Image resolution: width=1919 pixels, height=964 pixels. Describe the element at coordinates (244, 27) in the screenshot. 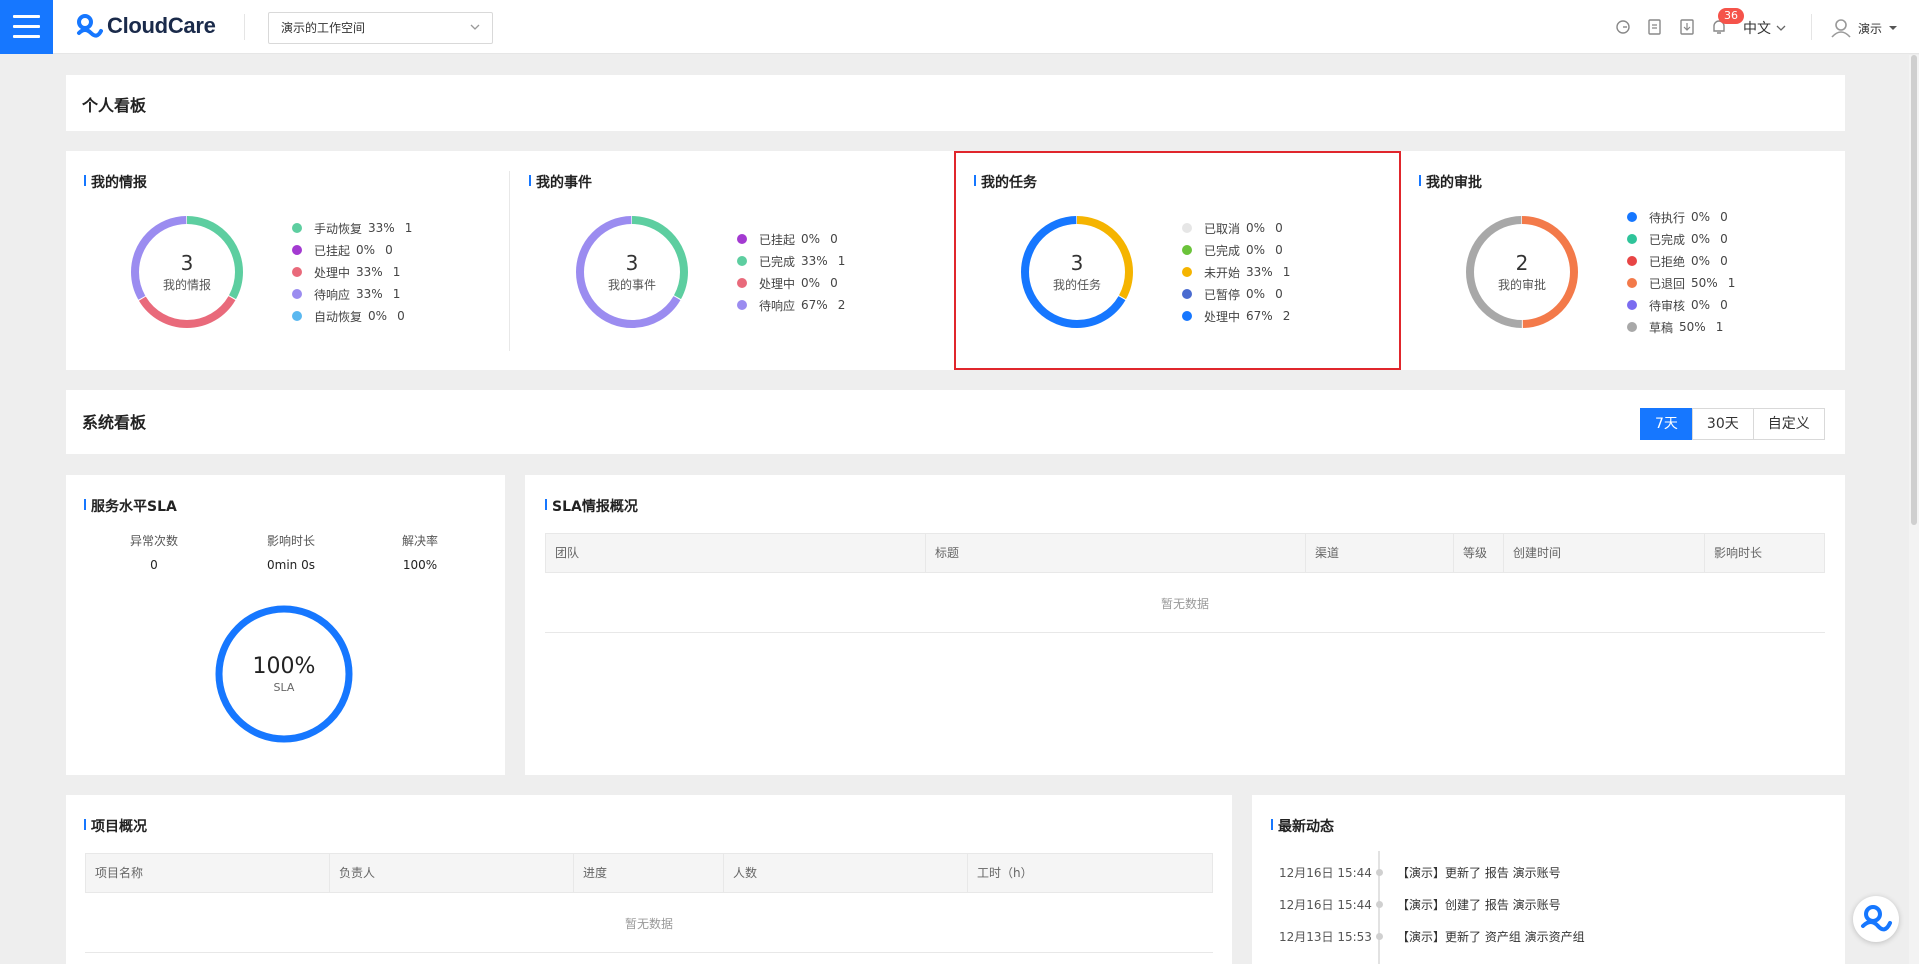

I see `header-divider` at that location.